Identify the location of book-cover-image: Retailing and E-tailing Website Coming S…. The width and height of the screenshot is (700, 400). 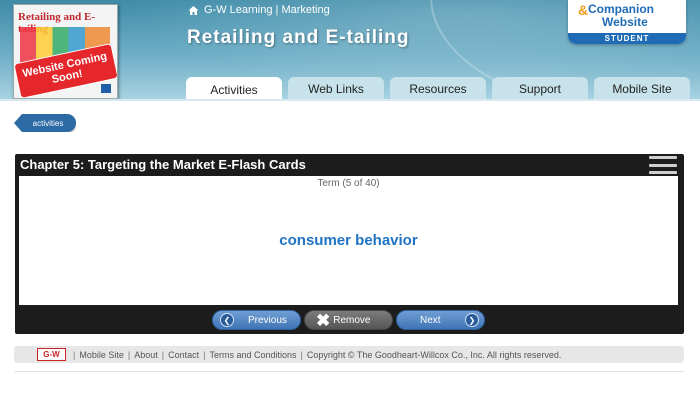
(65, 51).